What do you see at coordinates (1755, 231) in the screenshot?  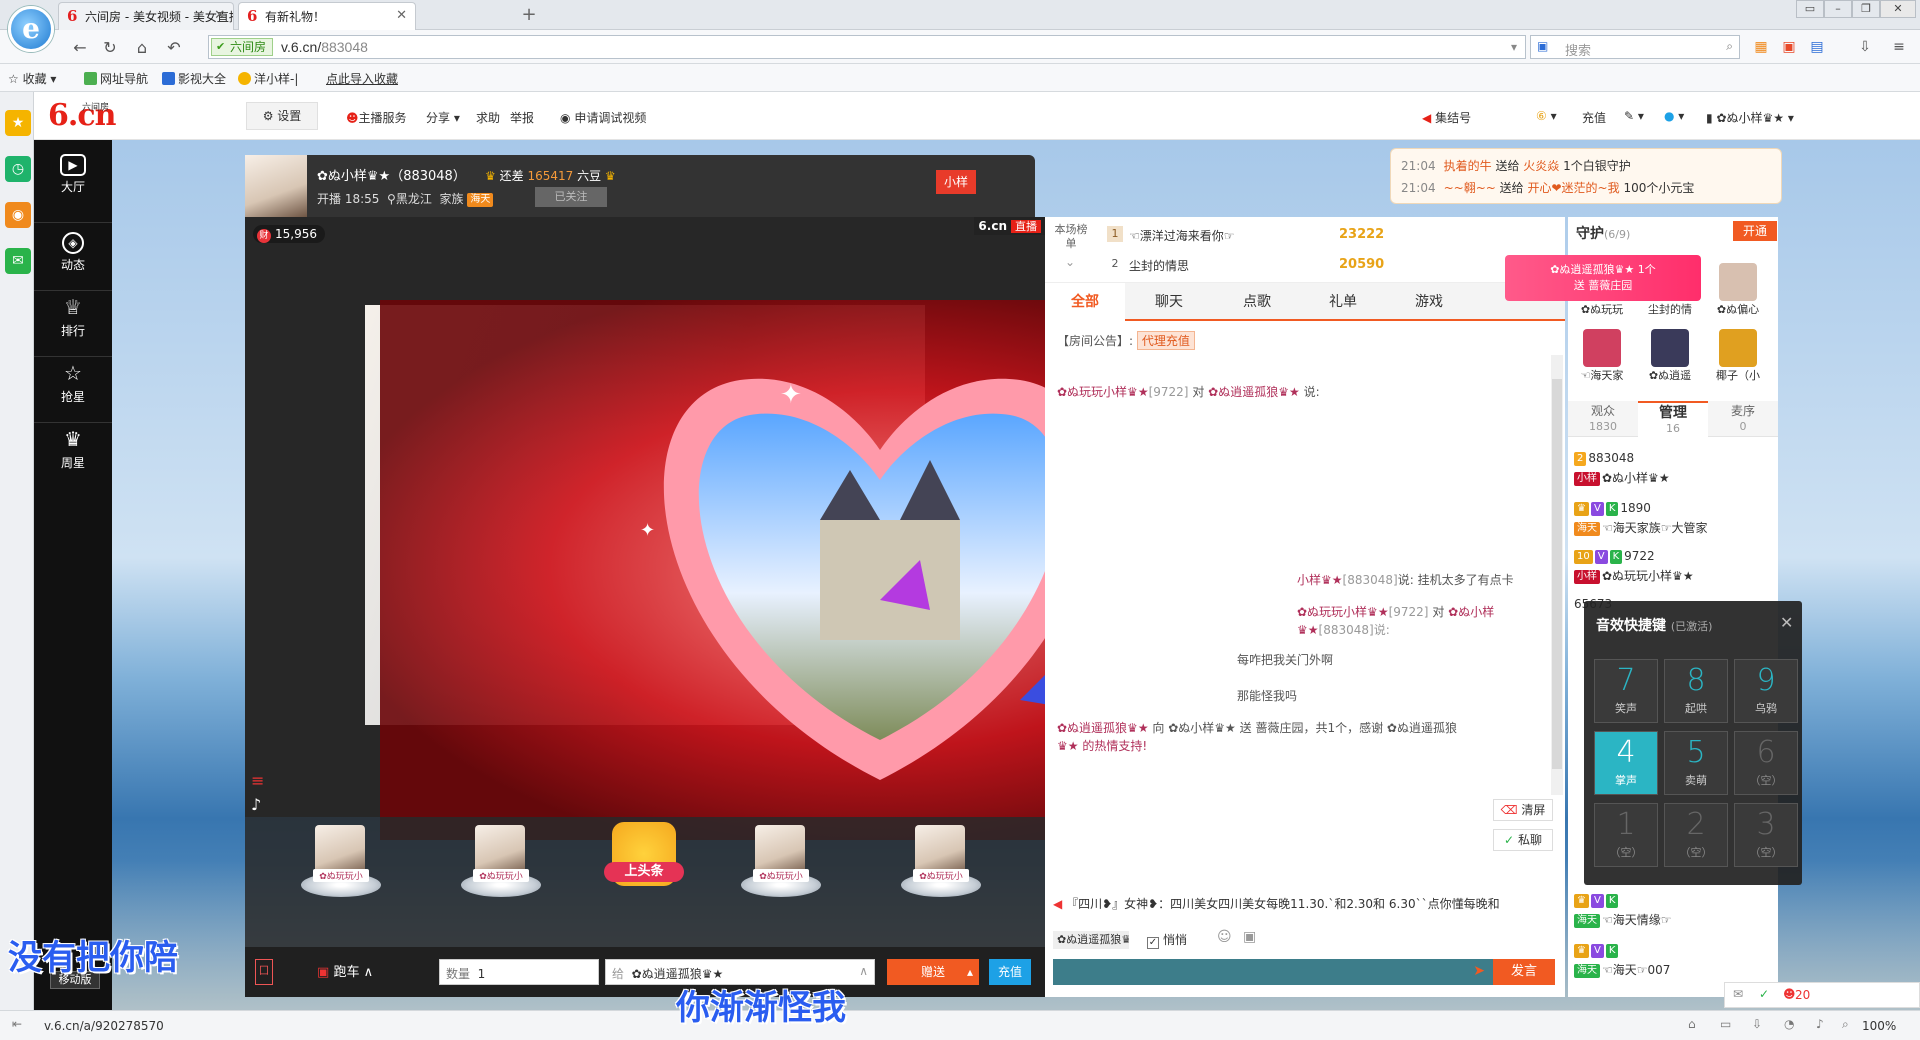 I see `open-guard-button: 开通` at bounding box center [1755, 231].